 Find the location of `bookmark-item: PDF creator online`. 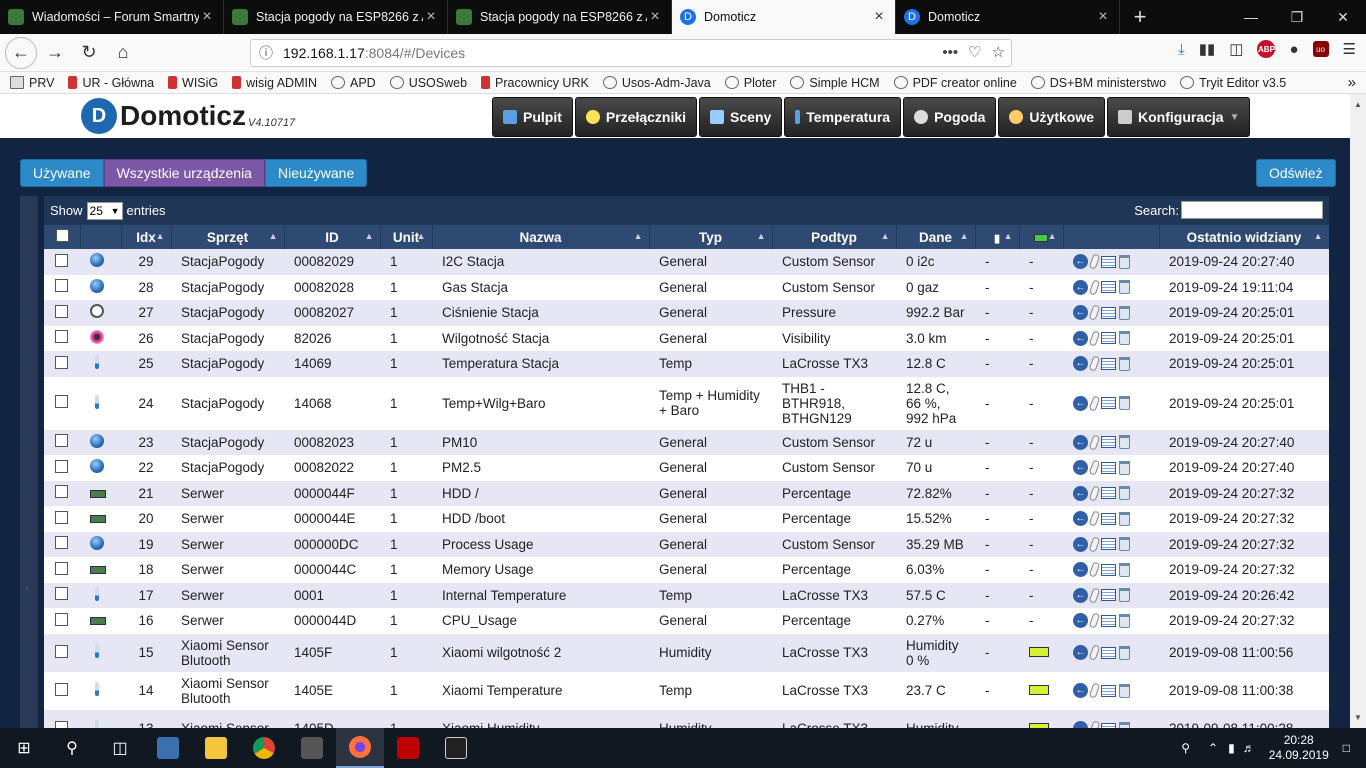

bookmark-item: PDF creator online is located at coordinates (955, 83).